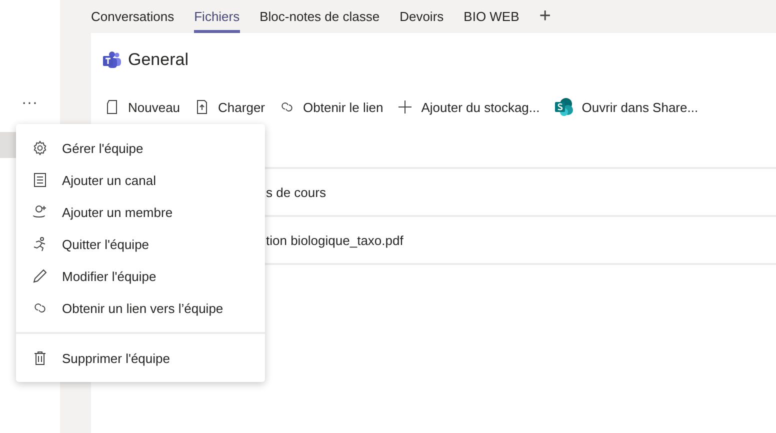 The width and height of the screenshot is (776, 433). I want to click on file-name: s de cours, so click(296, 192).